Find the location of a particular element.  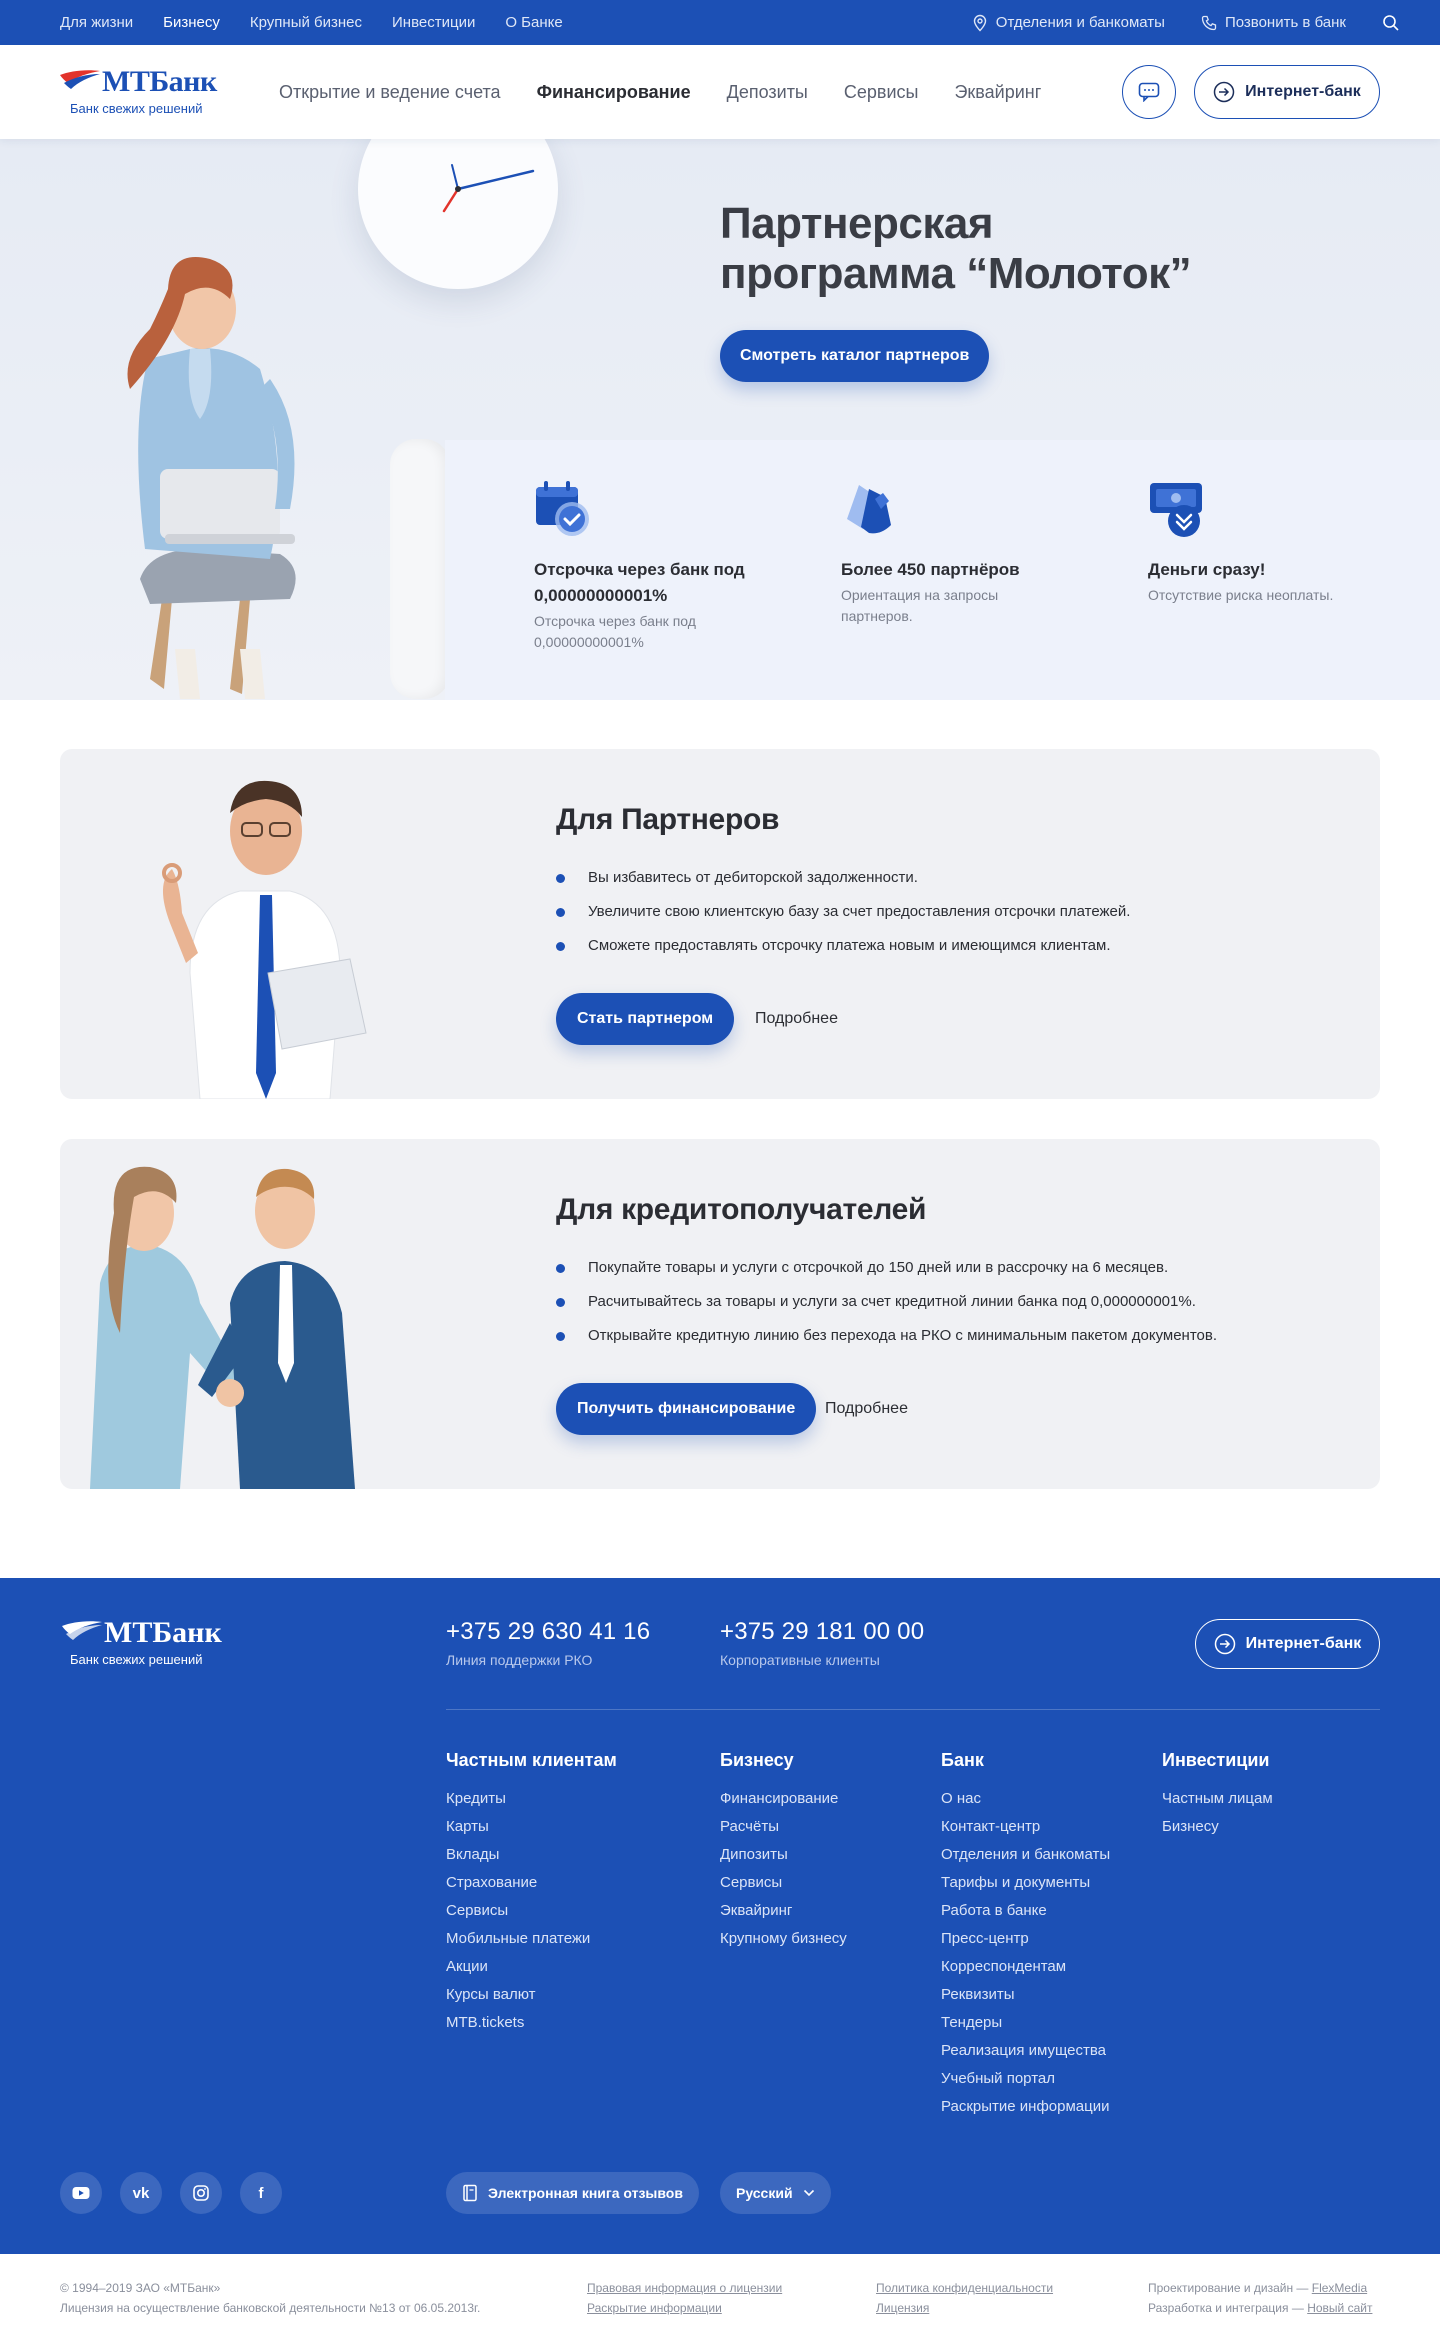

handshake-people-image is located at coordinates (230, 1321).